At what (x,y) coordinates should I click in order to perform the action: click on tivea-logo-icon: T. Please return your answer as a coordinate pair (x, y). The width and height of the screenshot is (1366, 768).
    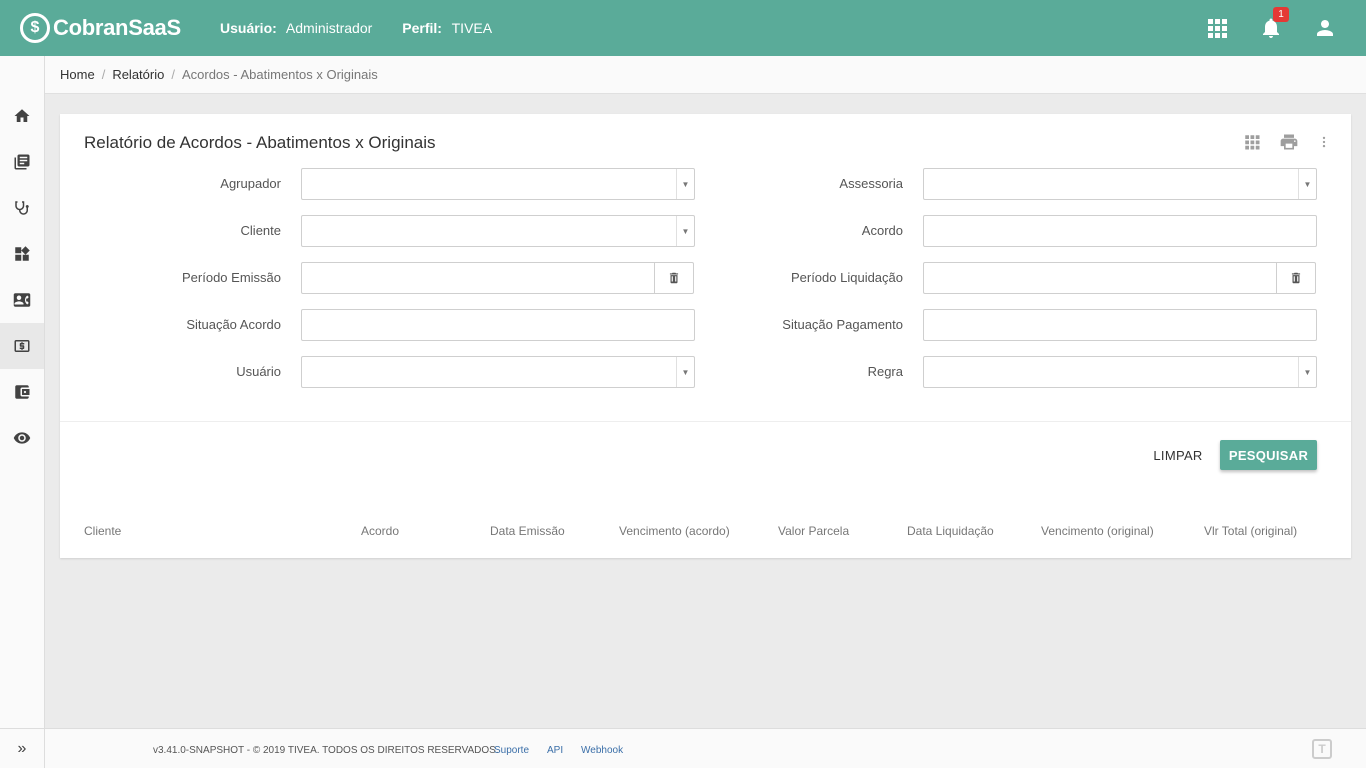
    Looking at the image, I should click on (1322, 749).